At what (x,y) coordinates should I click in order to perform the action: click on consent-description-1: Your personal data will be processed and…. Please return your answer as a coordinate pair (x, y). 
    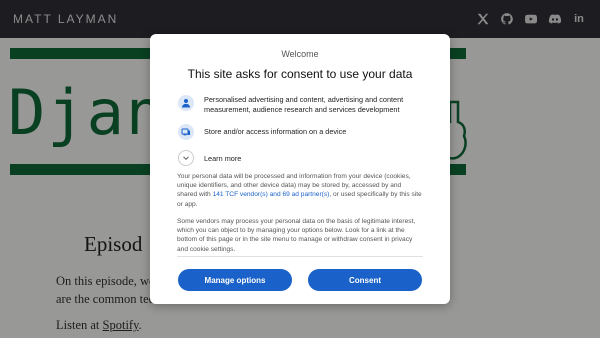
    Looking at the image, I should click on (300, 190).